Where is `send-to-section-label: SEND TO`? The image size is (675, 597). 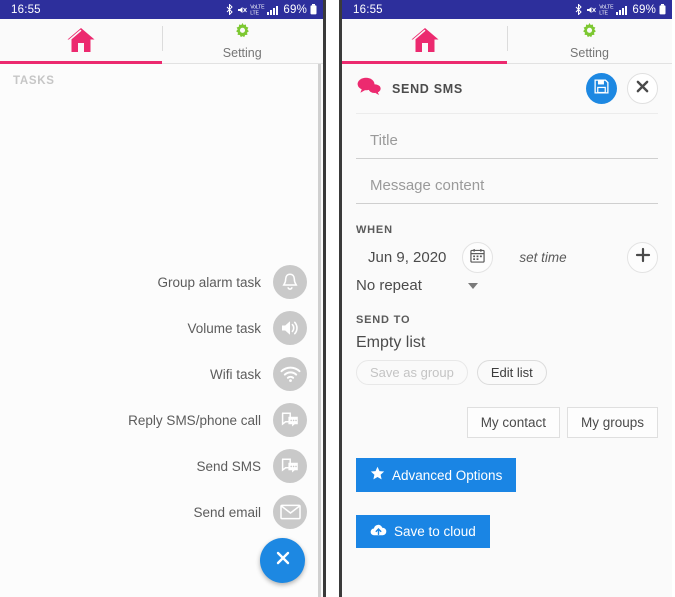
send-to-section-label: SEND TO is located at coordinates (383, 320).